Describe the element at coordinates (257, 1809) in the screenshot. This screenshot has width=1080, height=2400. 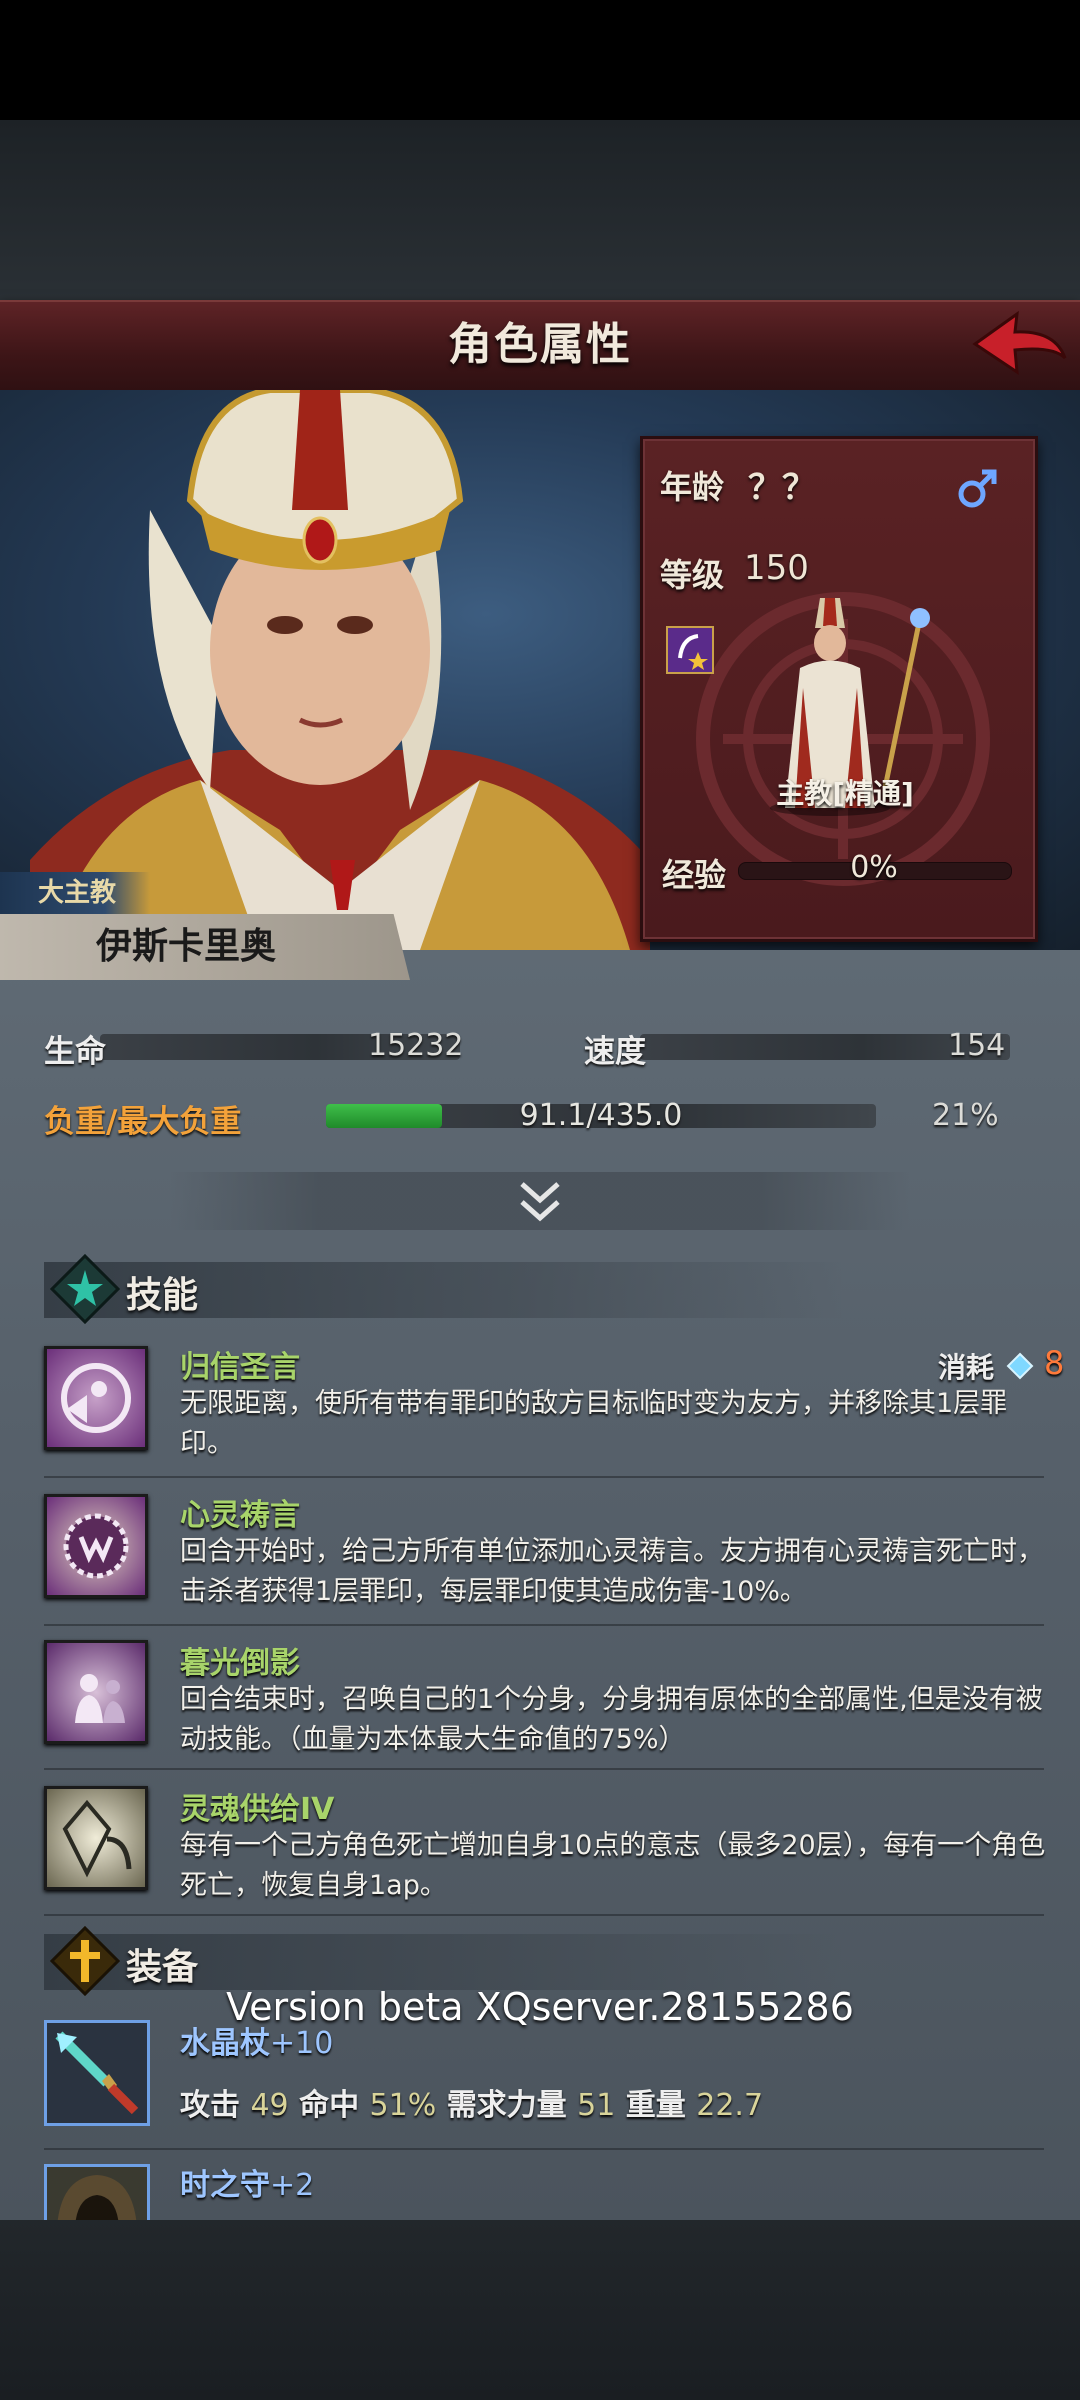
I see `skill-name: 灵魂供给IV` at that location.